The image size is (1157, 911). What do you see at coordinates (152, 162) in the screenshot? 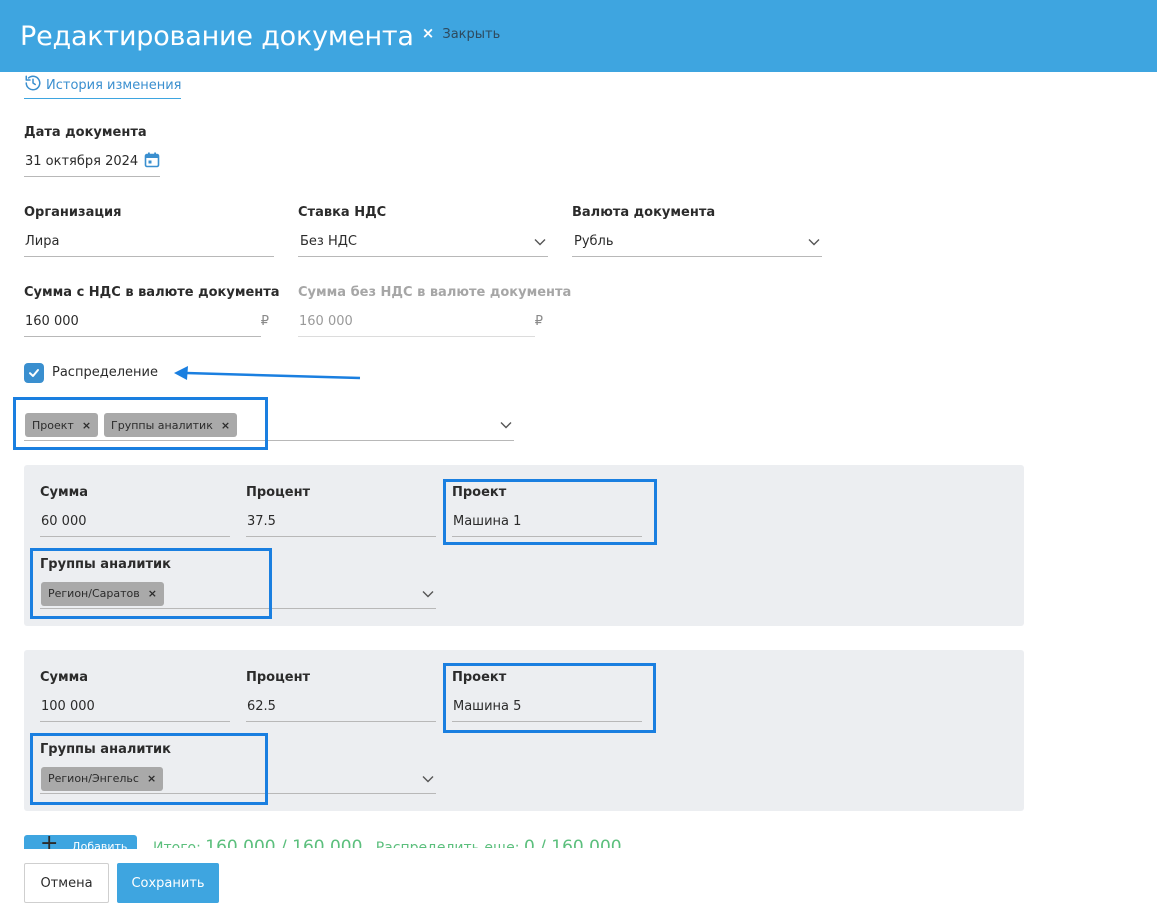
I see `calendar-icon` at bounding box center [152, 162].